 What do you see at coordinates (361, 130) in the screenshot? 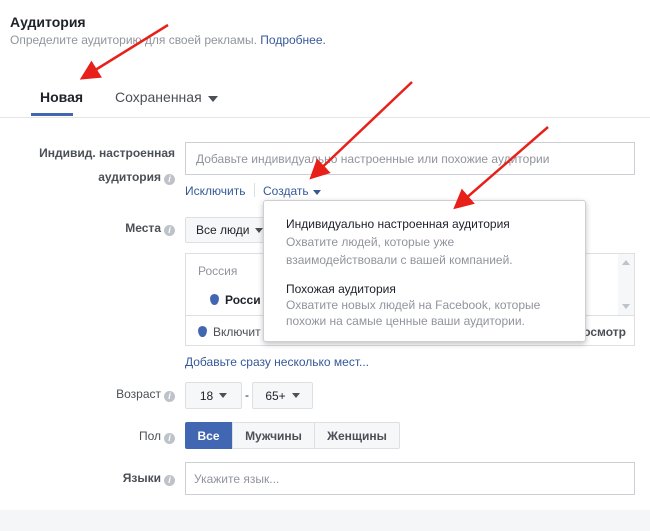
I see `arrow-to-create` at bounding box center [361, 130].